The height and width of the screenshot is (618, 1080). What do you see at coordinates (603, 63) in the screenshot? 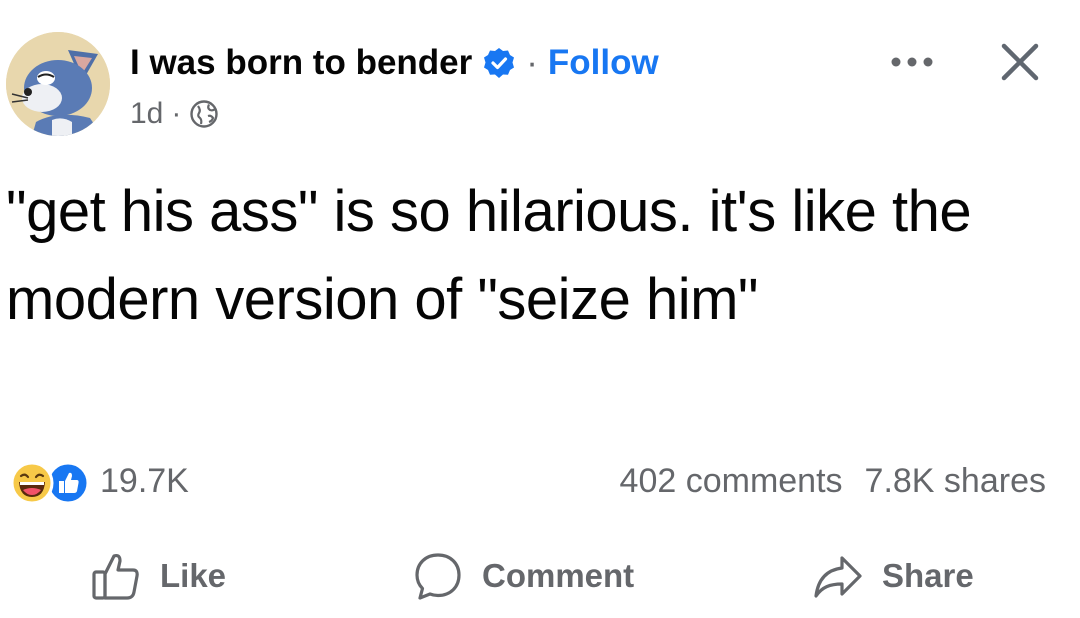
I see `follow-button: Follow` at bounding box center [603, 63].